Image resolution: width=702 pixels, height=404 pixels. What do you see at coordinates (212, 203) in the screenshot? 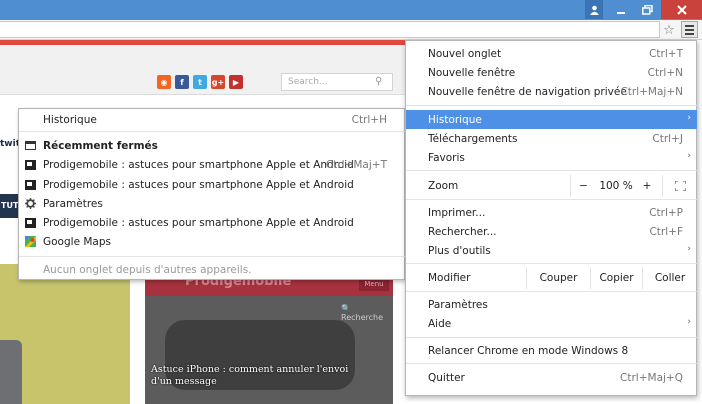
I see `history-item: Paramètres` at bounding box center [212, 203].